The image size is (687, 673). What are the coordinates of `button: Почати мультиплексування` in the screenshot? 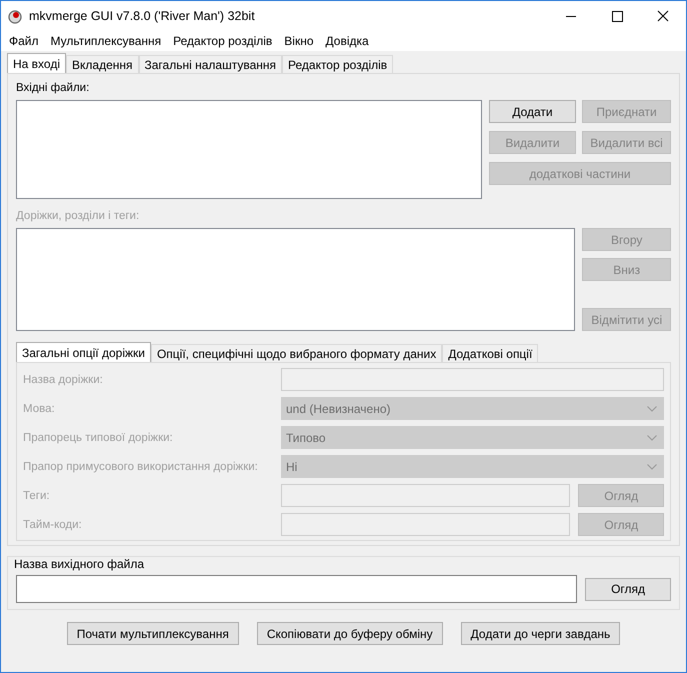 It's located at (152, 633).